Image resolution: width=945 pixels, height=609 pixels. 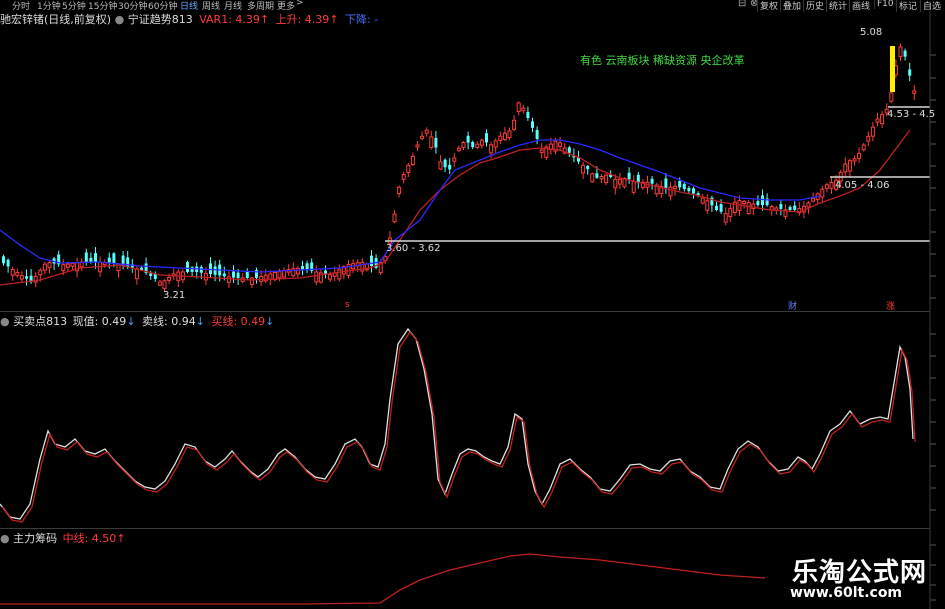 What do you see at coordinates (413, 248) in the screenshot?
I see `range-label-1: 3.60 - 3.62` at bounding box center [413, 248].